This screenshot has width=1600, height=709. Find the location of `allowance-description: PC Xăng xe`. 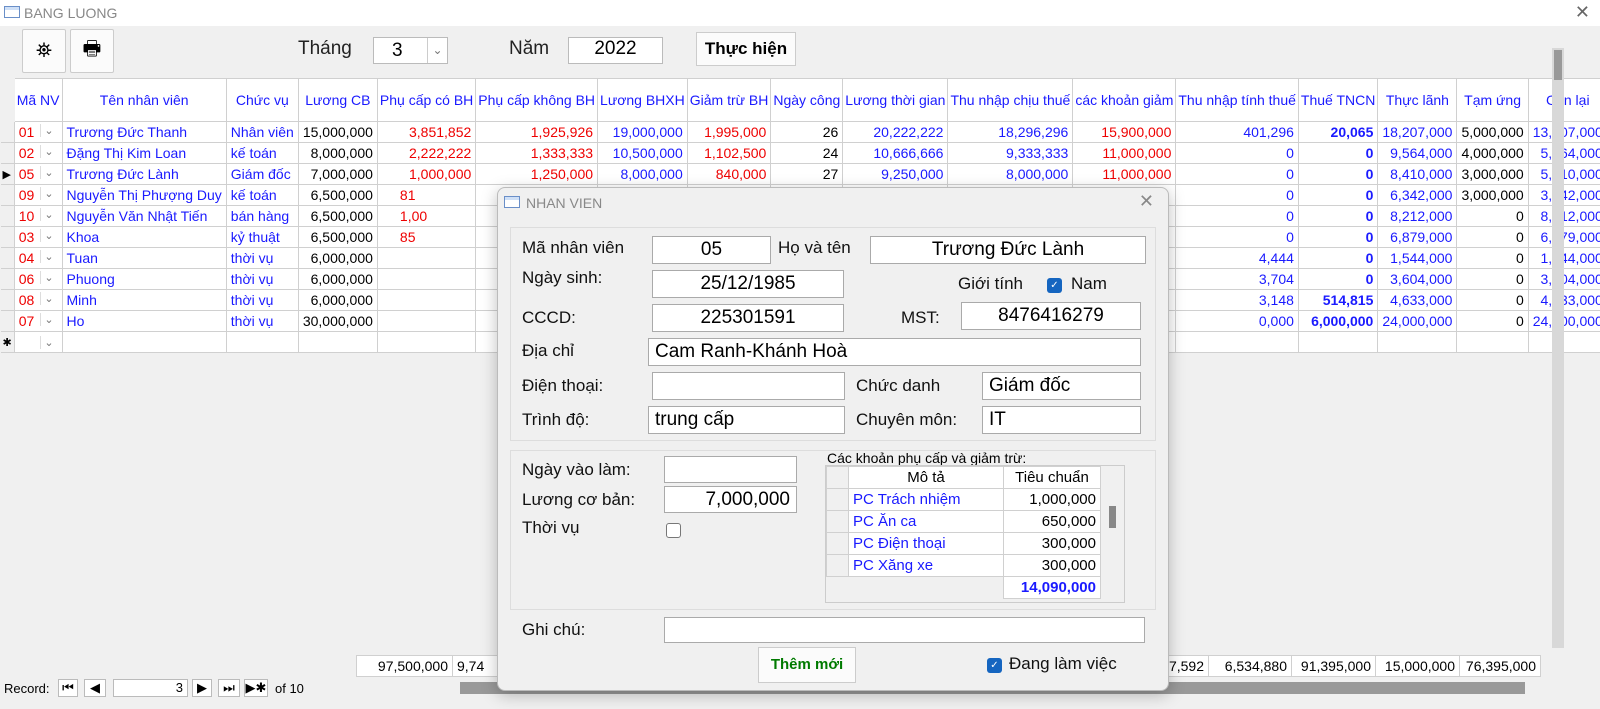

allowance-description: PC Xăng xe is located at coordinates (926, 565).